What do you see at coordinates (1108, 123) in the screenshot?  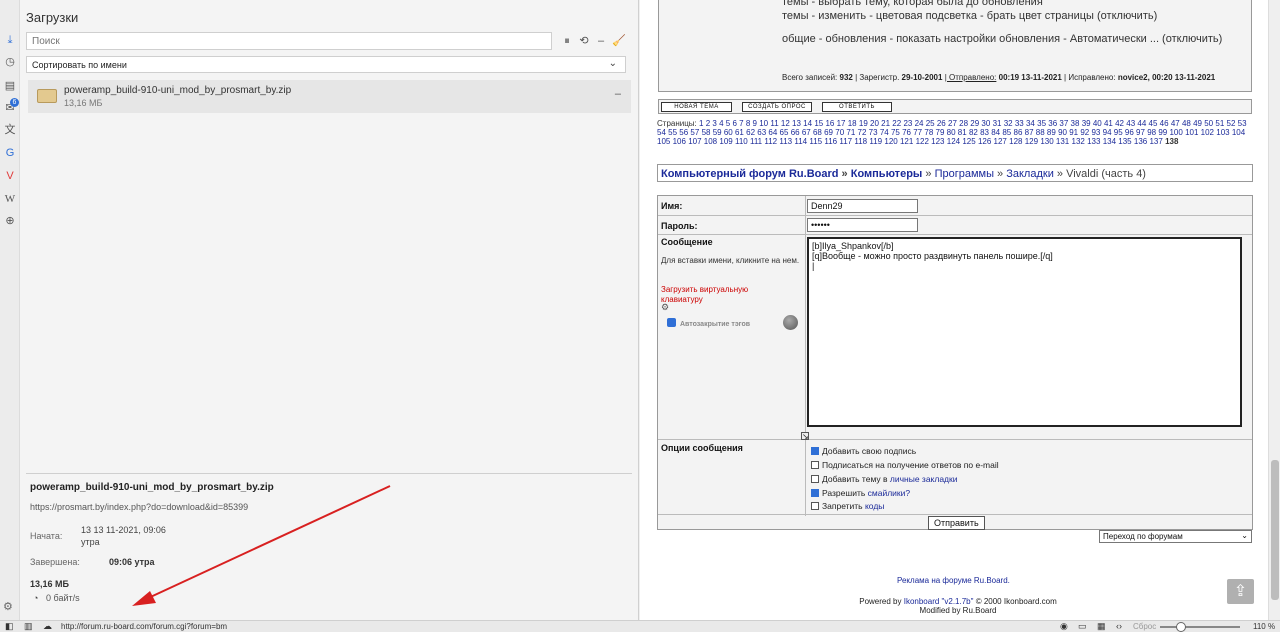 I see `page-link: 41` at bounding box center [1108, 123].